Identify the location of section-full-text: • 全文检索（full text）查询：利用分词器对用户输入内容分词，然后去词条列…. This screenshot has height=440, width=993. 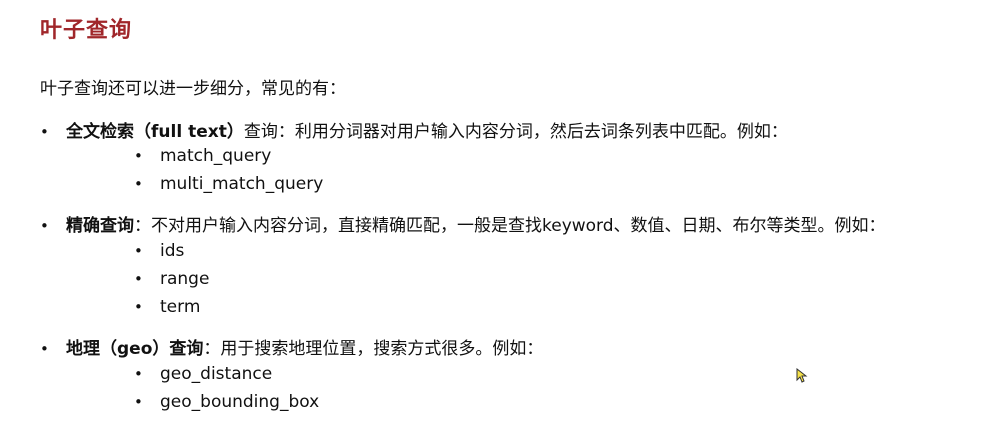
(414, 129).